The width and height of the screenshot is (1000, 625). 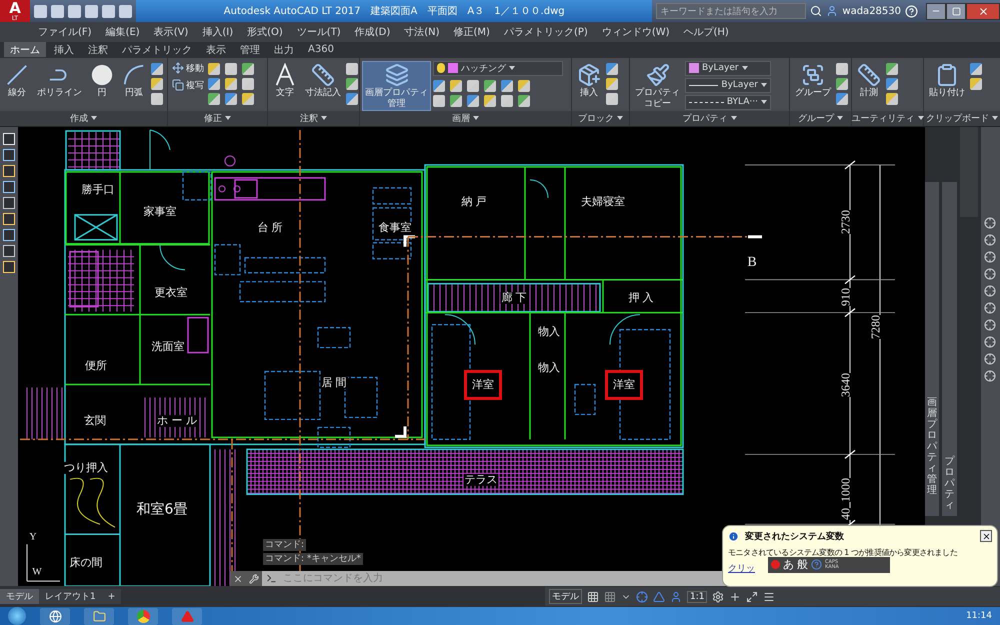 I want to click on layout-tab: レイアウト1, so click(x=70, y=596).